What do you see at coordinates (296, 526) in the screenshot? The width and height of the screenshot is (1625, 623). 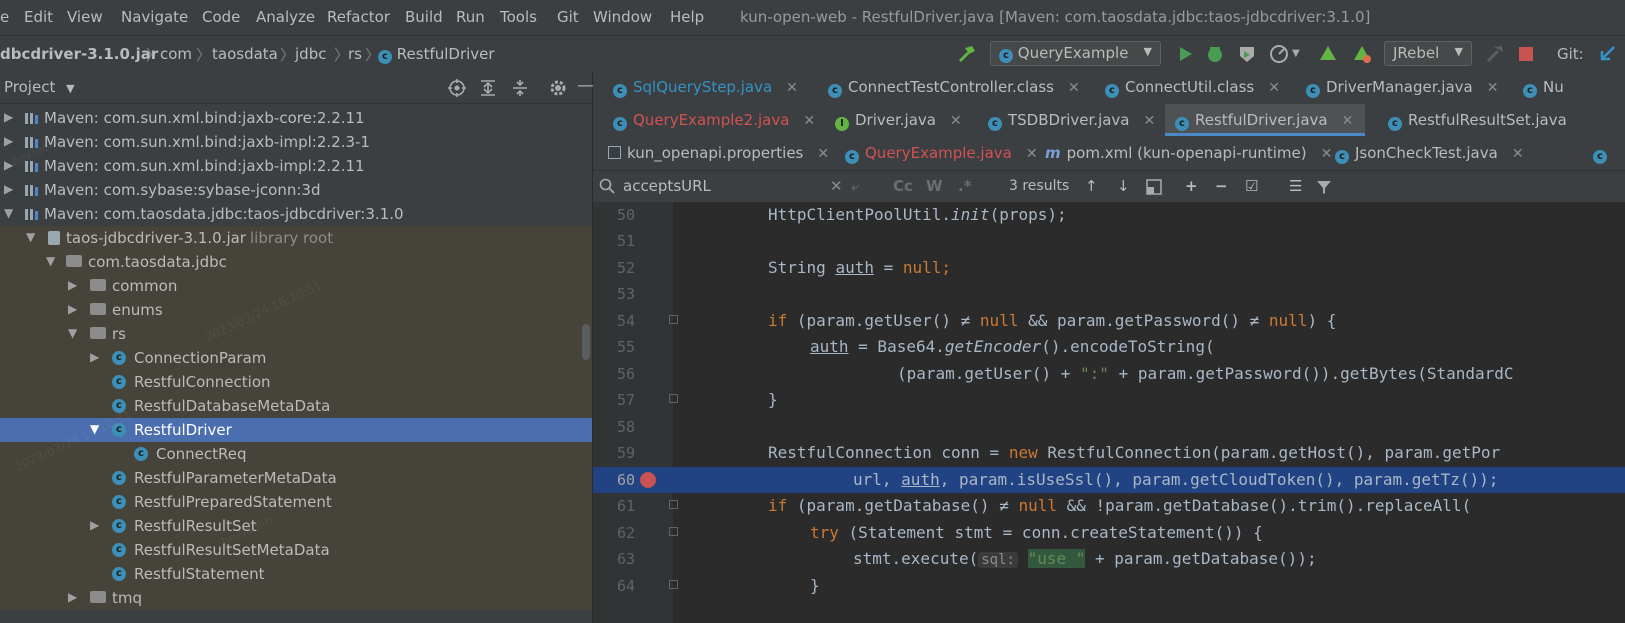 I see `tree-item: ▶ c RestfulResultSet` at bounding box center [296, 526].